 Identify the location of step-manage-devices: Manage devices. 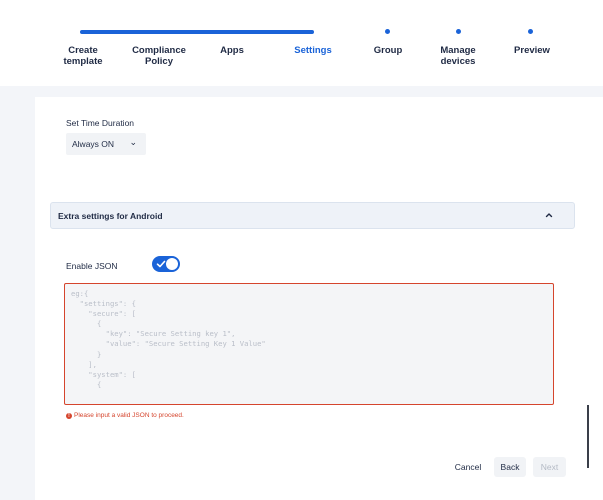
(458, 56).